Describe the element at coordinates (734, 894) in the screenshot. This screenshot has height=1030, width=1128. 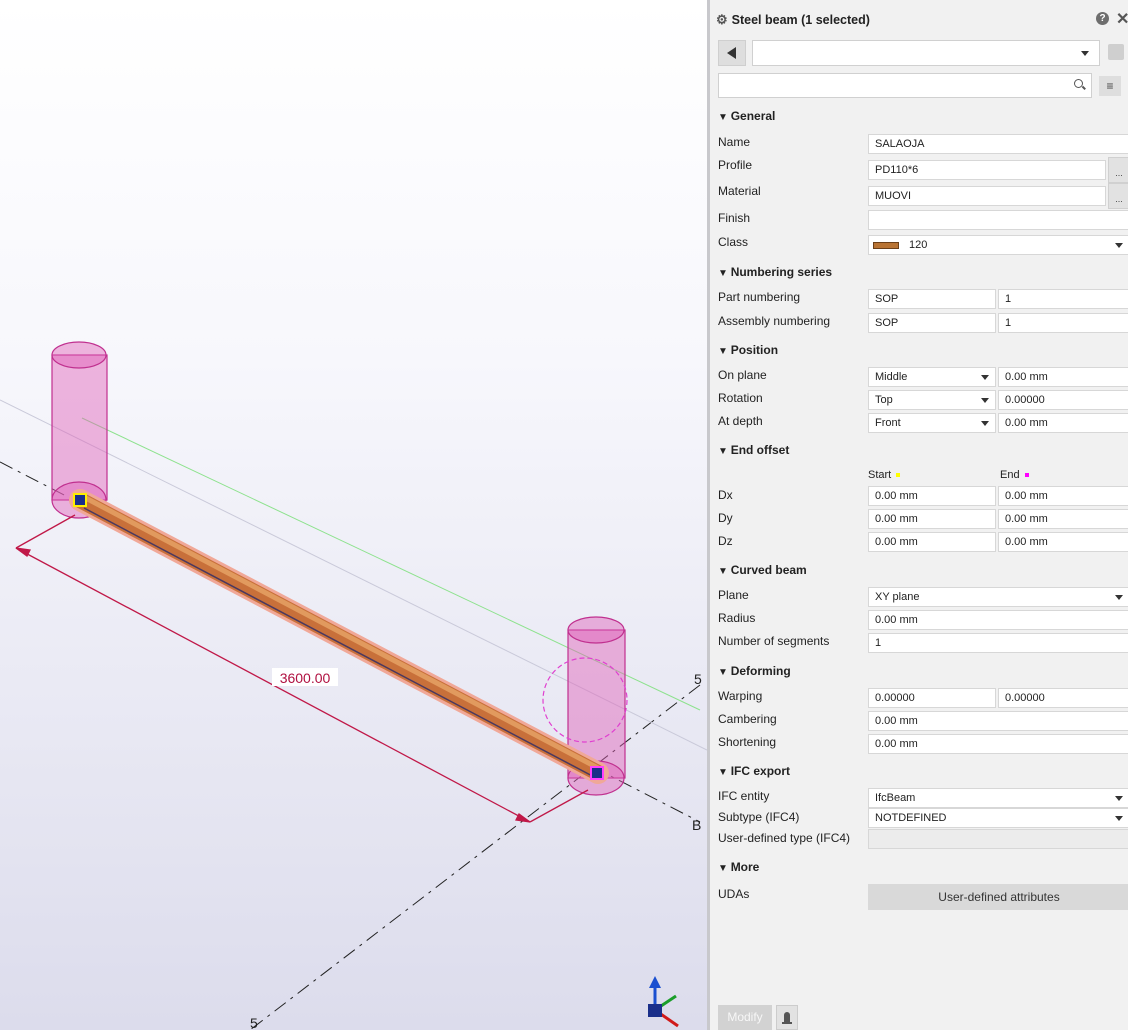
I see `udas-label: UDAs` at that location.